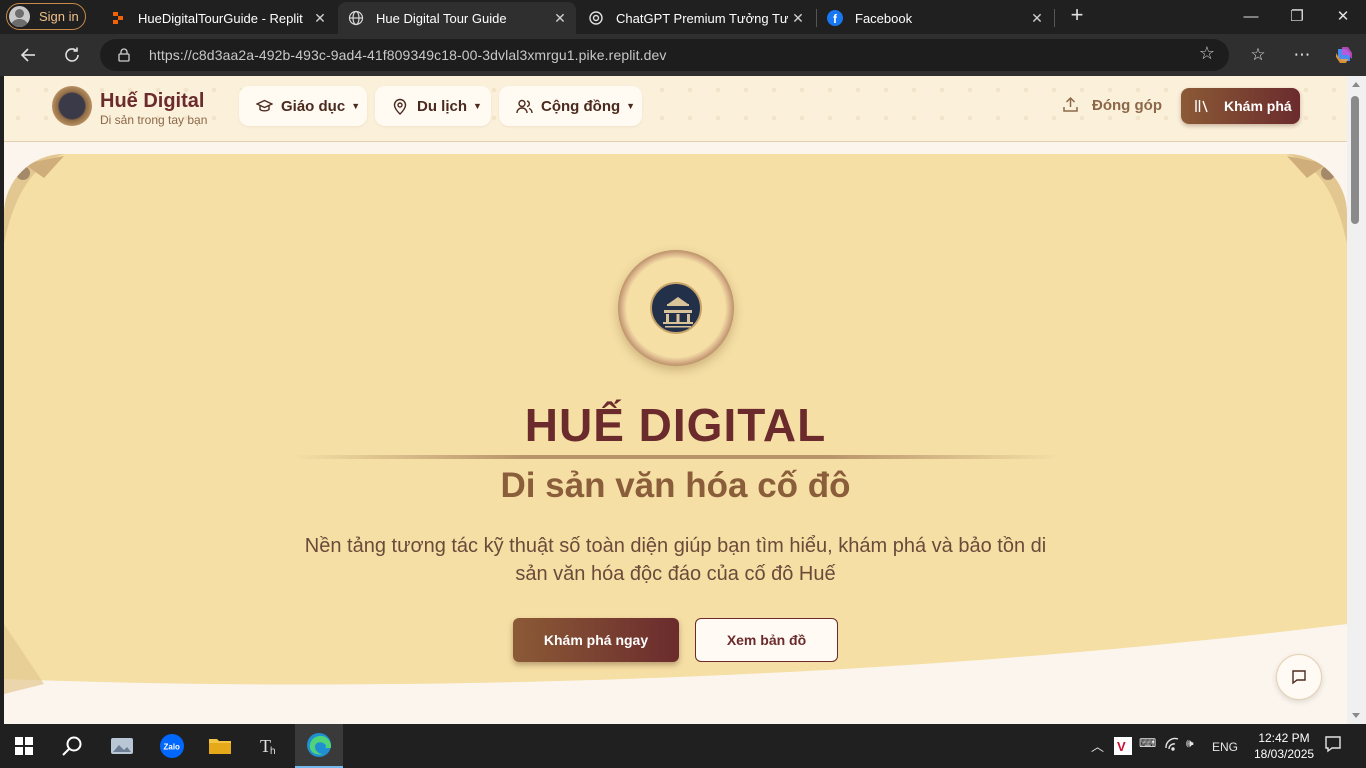 Image resolution: width=1366 pixels, height=768 pixels. What do you see at coordinates (154, 120) in the screenshot?
I see `brand-subtitle: Di sản trong tay bạn` at bounding box center [154, 120].